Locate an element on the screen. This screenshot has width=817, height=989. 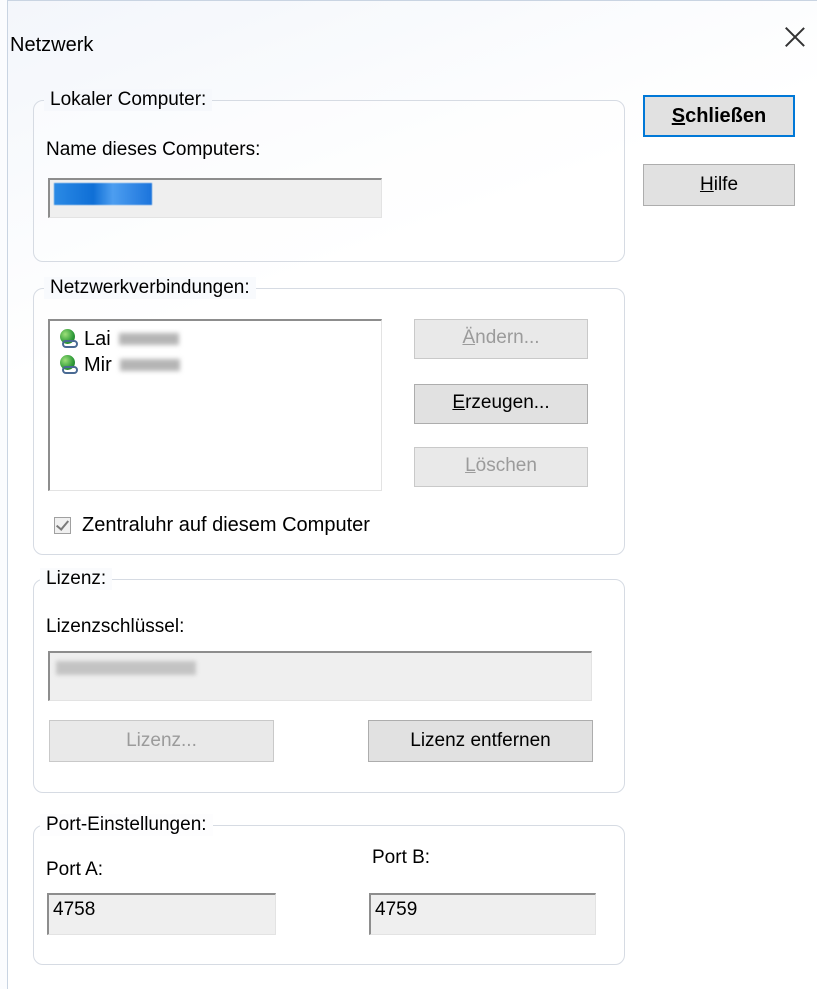
license-key-redacted is located at coordinates (126, 668).